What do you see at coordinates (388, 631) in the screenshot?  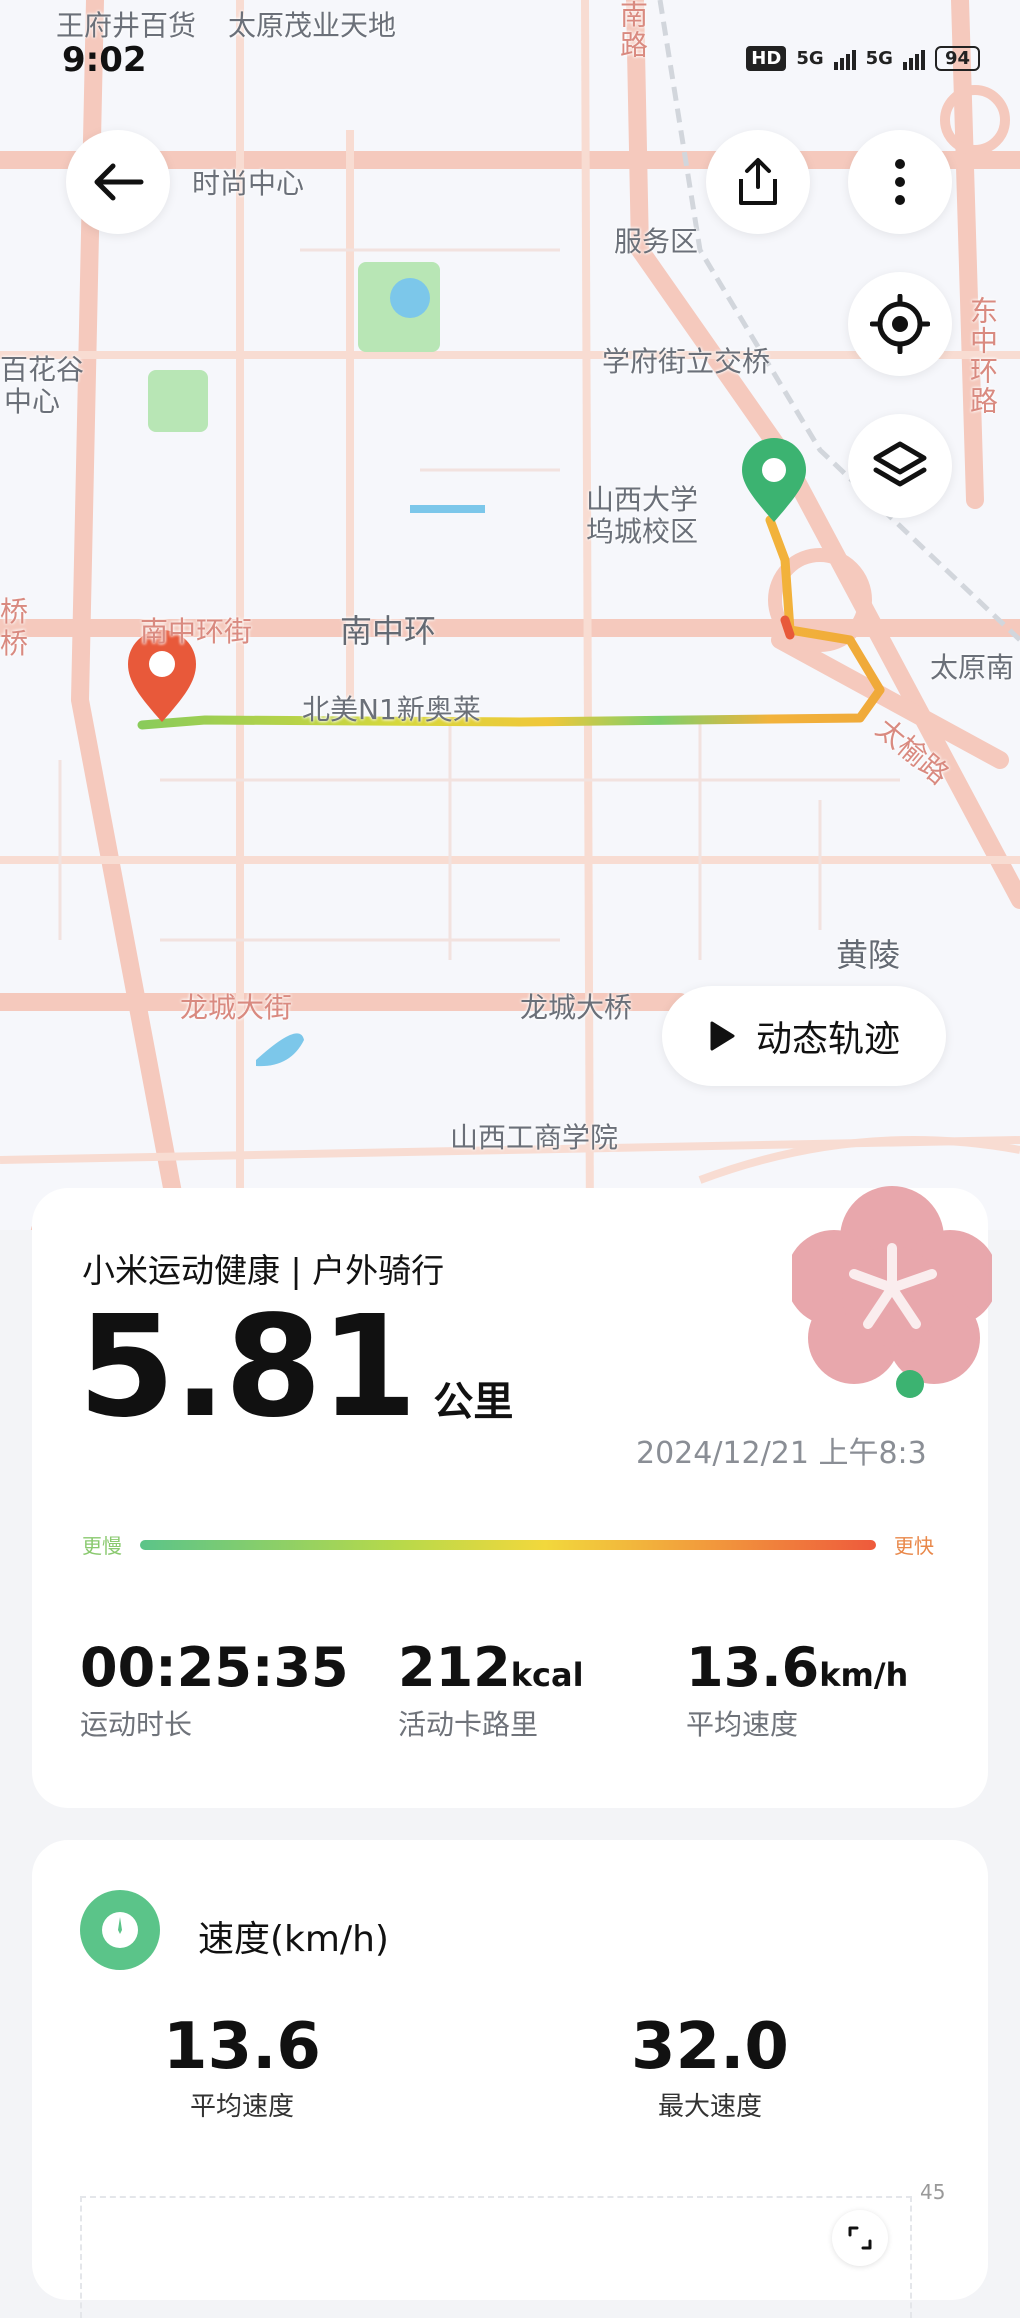 I see `map-label: 南中环` at bounding box center [388, 631].